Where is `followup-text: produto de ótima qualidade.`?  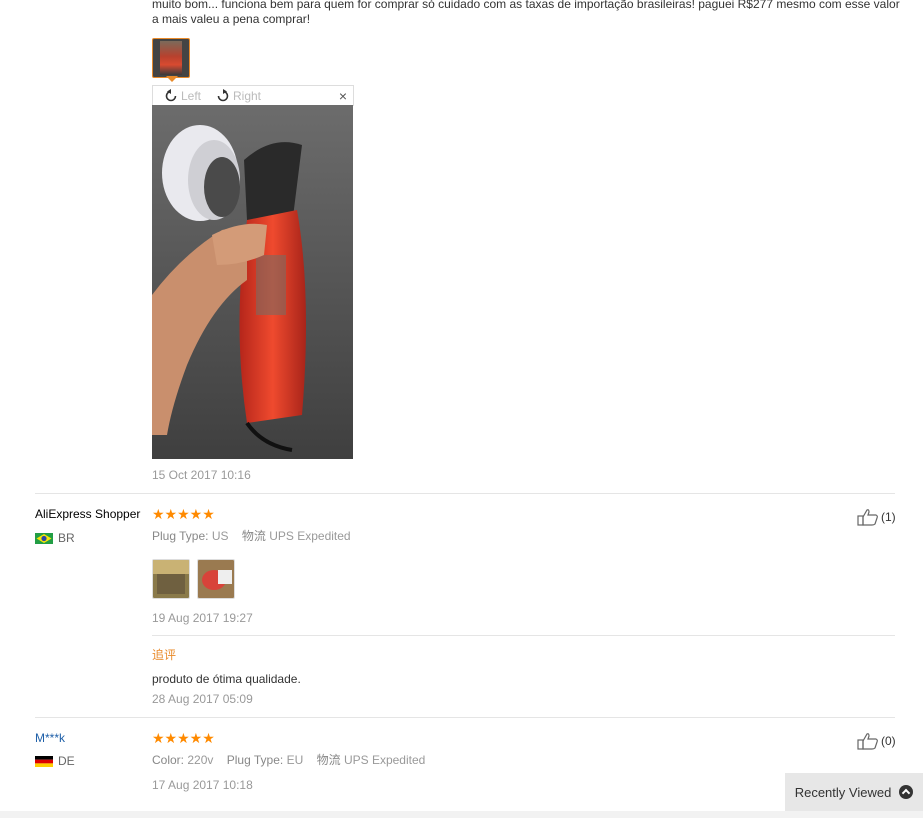 followup-text: produto de ótima qualidade. is located at coordinates (226, 679).